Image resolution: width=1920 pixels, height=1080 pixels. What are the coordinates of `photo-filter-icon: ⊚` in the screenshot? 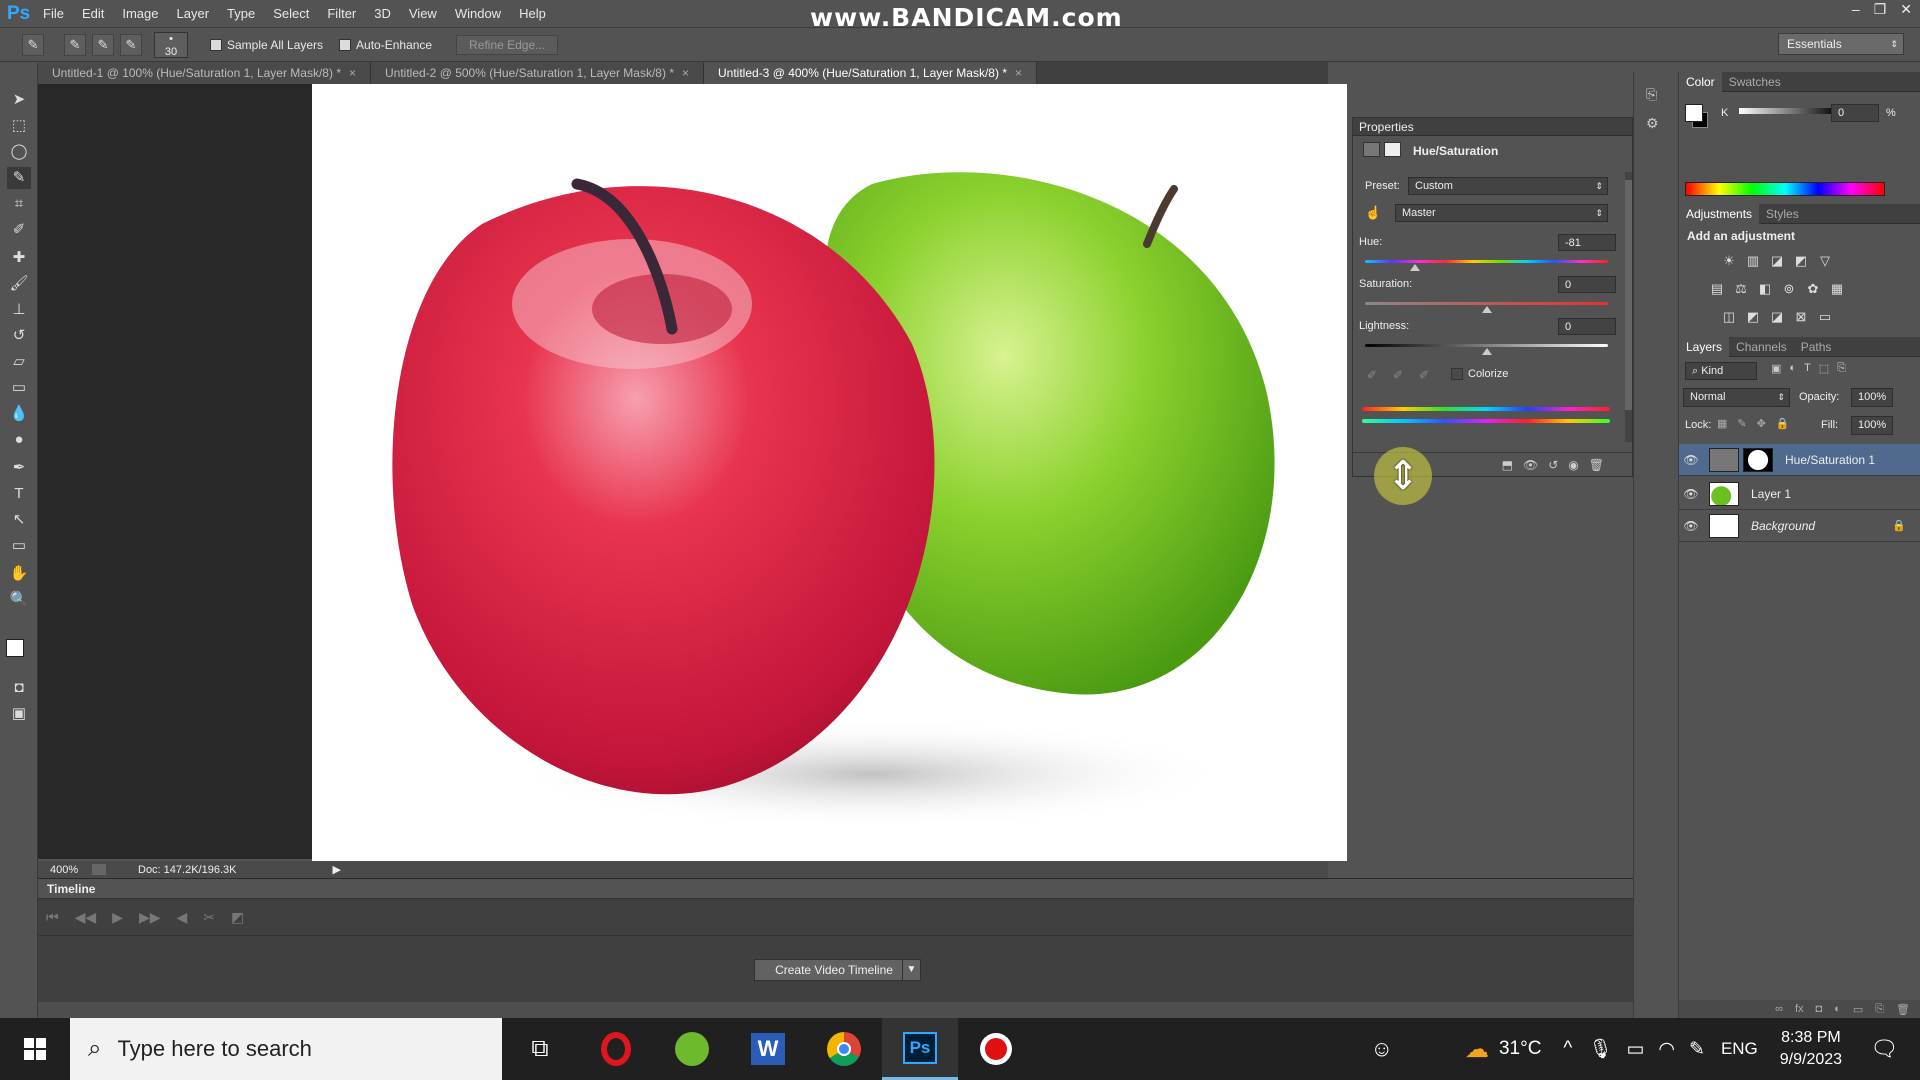 It's located at (1789, 289).